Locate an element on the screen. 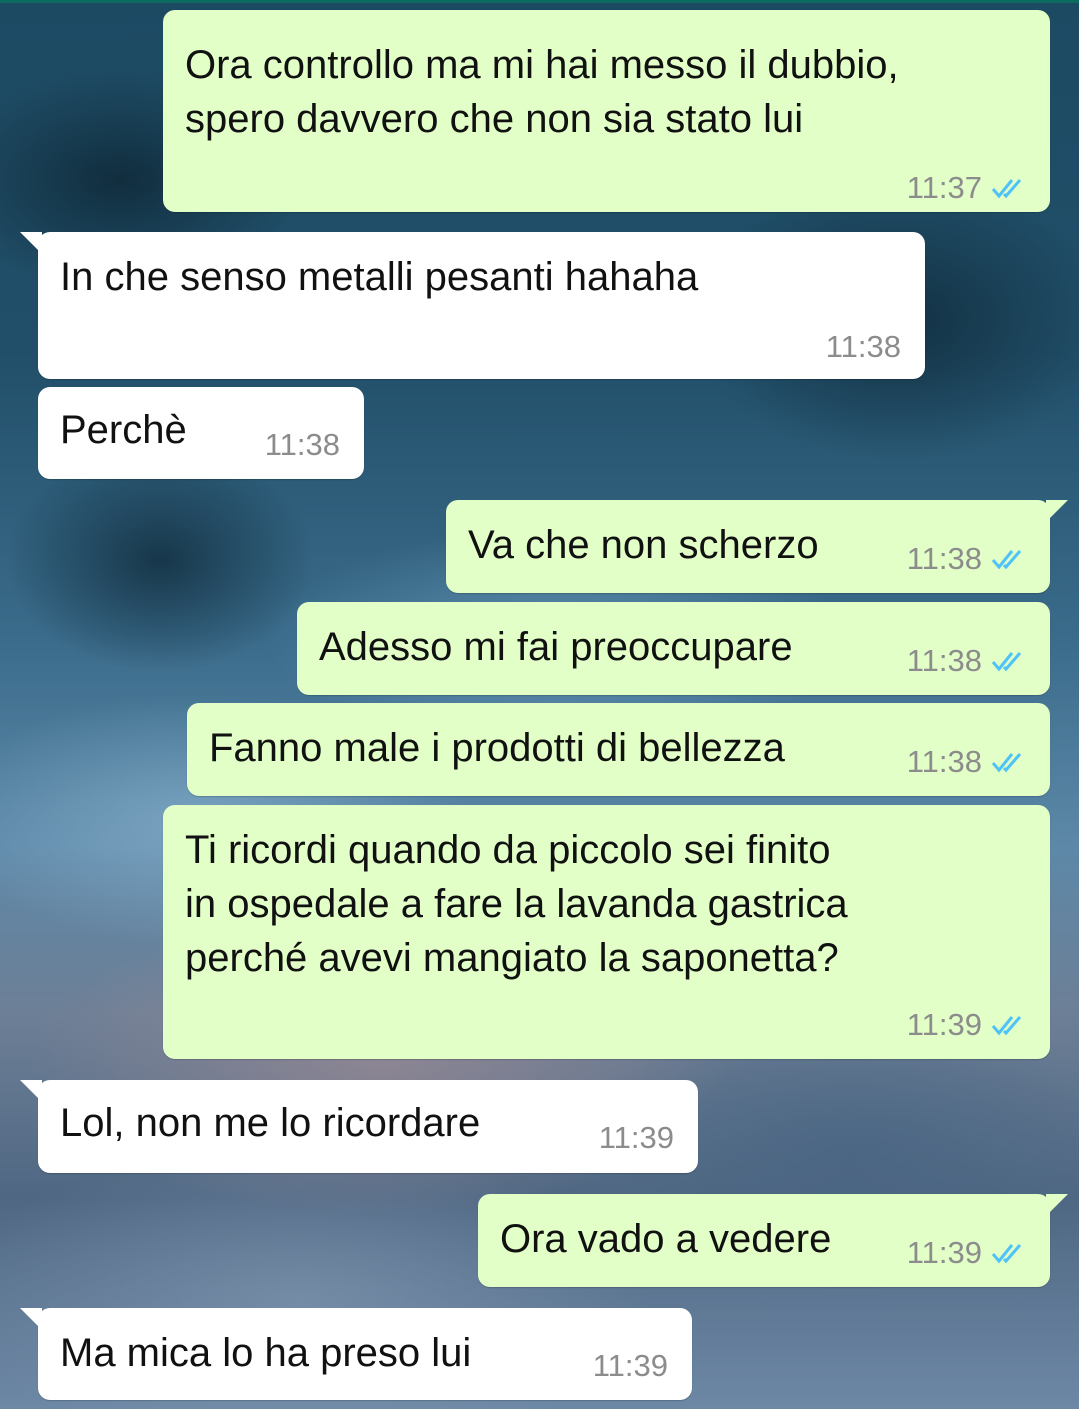 The width and height of the screenshot is (1079, 1409). message-bubble-incoming: Ma mica lo ha preso lui 11:39 is located at coordinates (356, 1354).